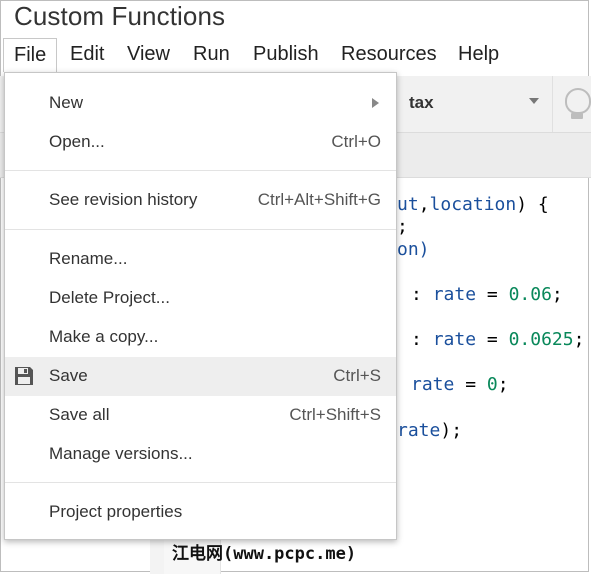 The width and height of the screenshot is (591, 574). I want to click on code-line-6: rate = 0;, so click(460, 384).